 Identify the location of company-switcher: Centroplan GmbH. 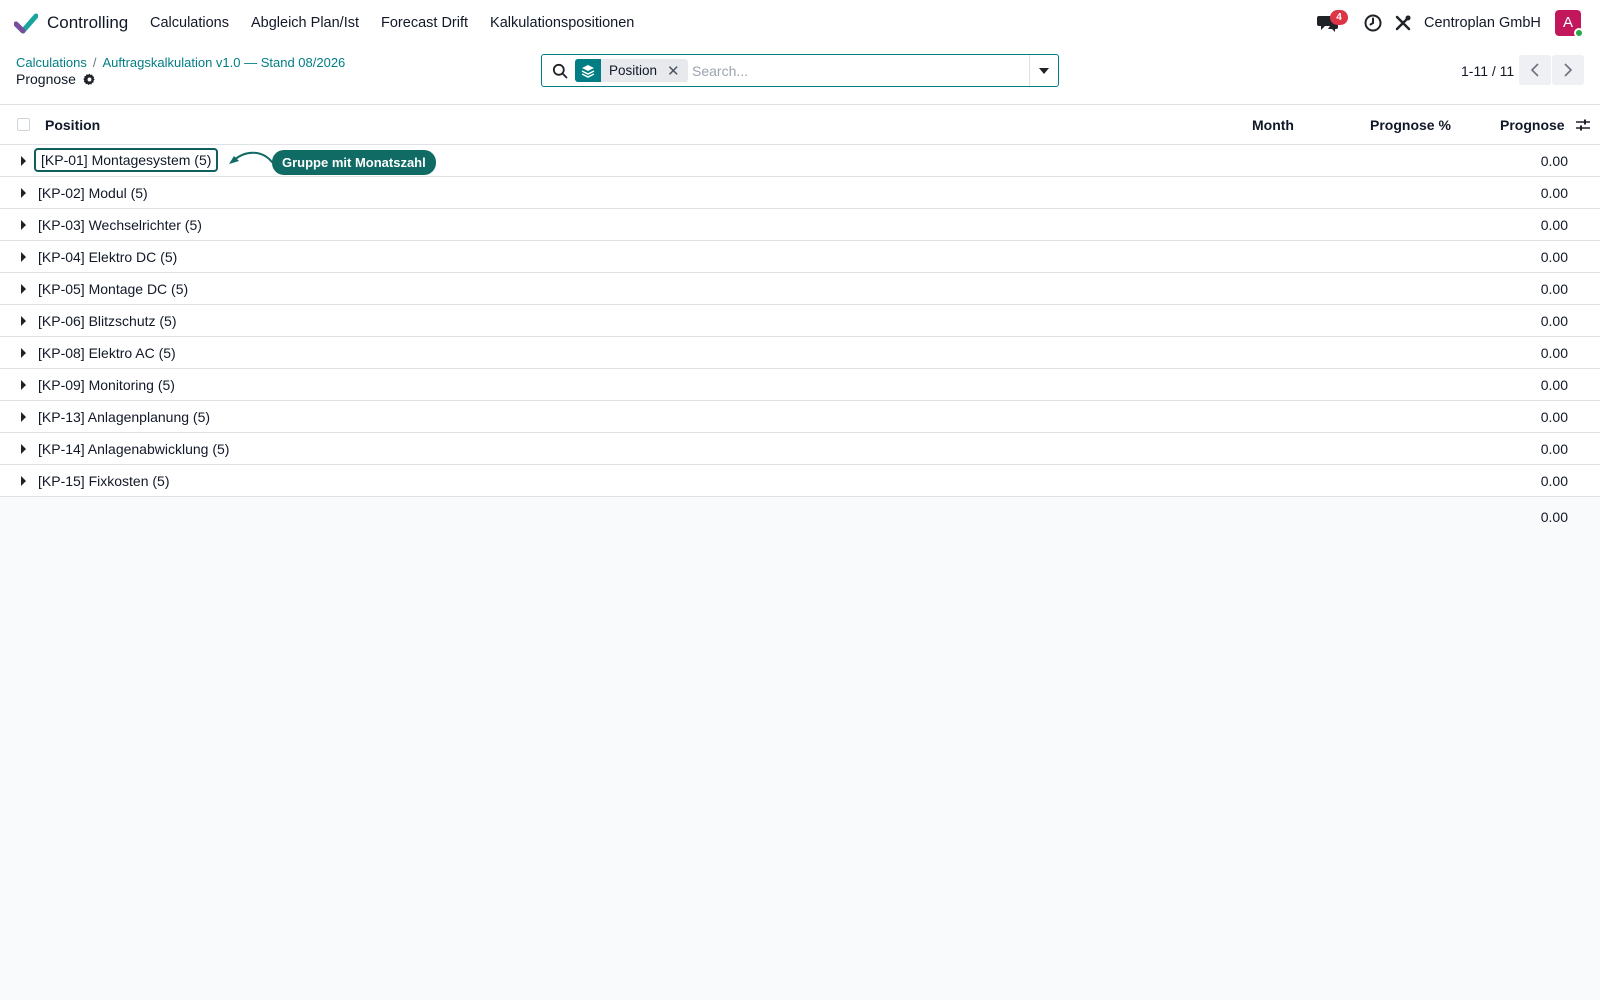
(1482, 23).